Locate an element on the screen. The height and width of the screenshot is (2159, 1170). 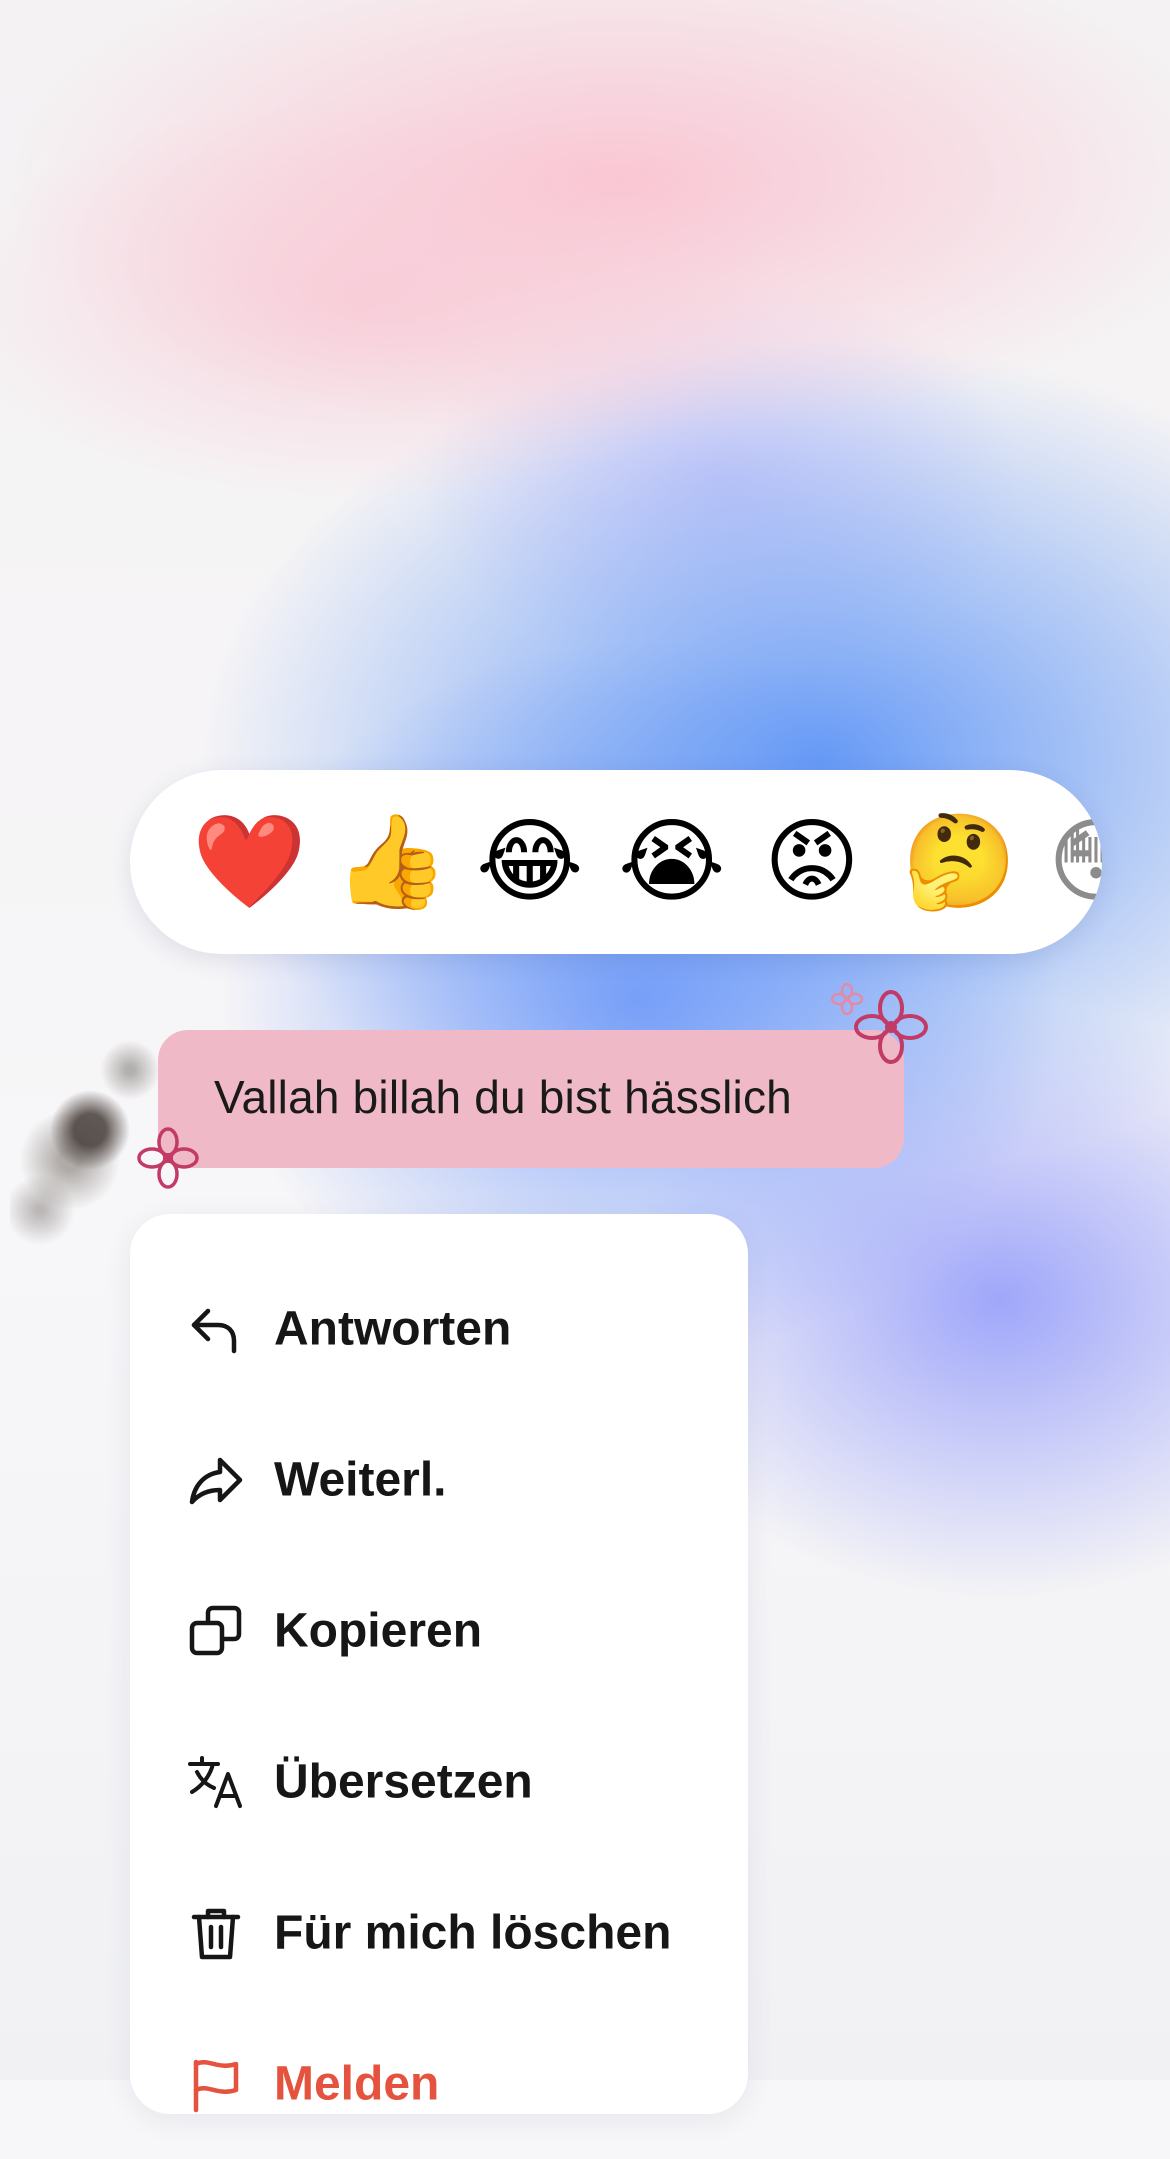
flag-icon is located at coordinates (216, 2086).